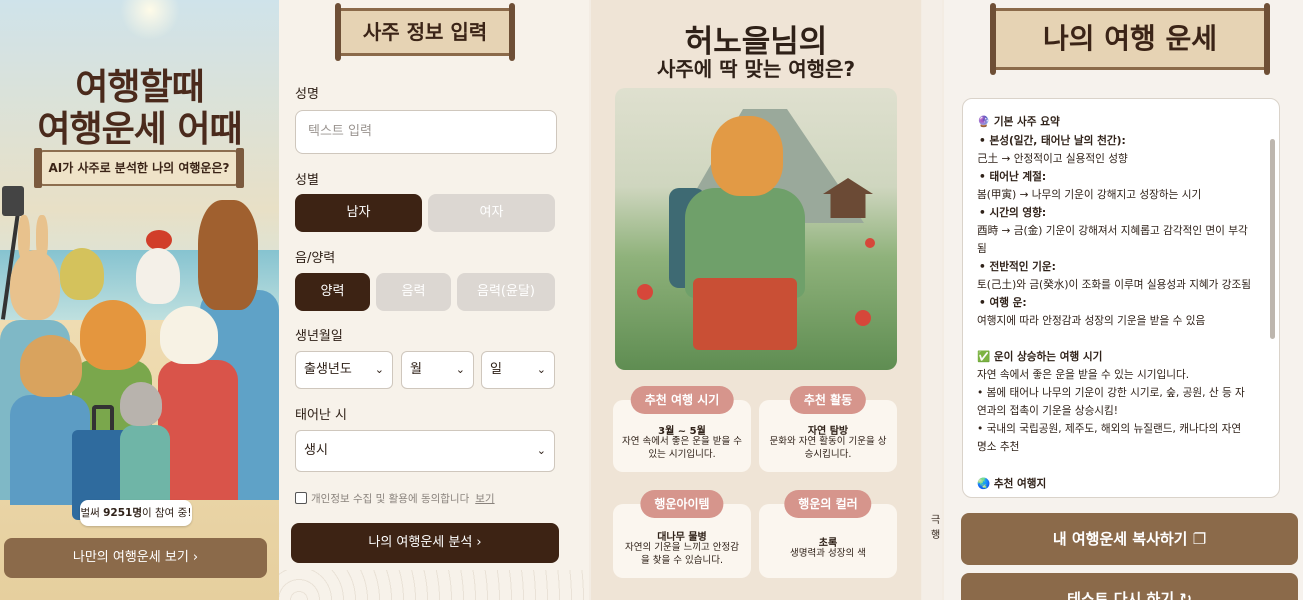 This screenshot has height=600, width=1303. I want to click on form-header-scroll: 사주 정보 입력, so click(425, 32).